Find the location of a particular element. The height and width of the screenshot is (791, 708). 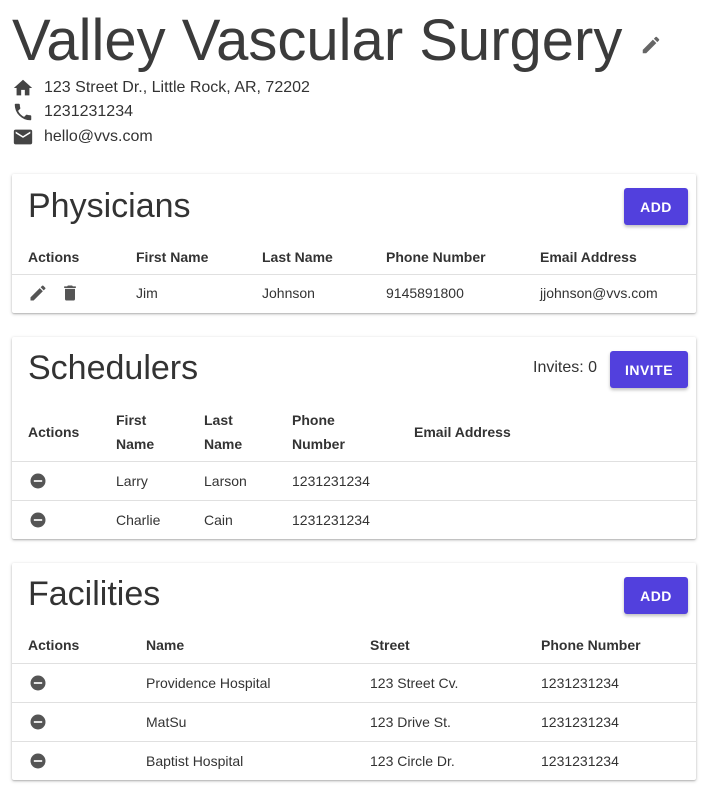

col-first-name-line2: Name is located at coordinates (135, 443).